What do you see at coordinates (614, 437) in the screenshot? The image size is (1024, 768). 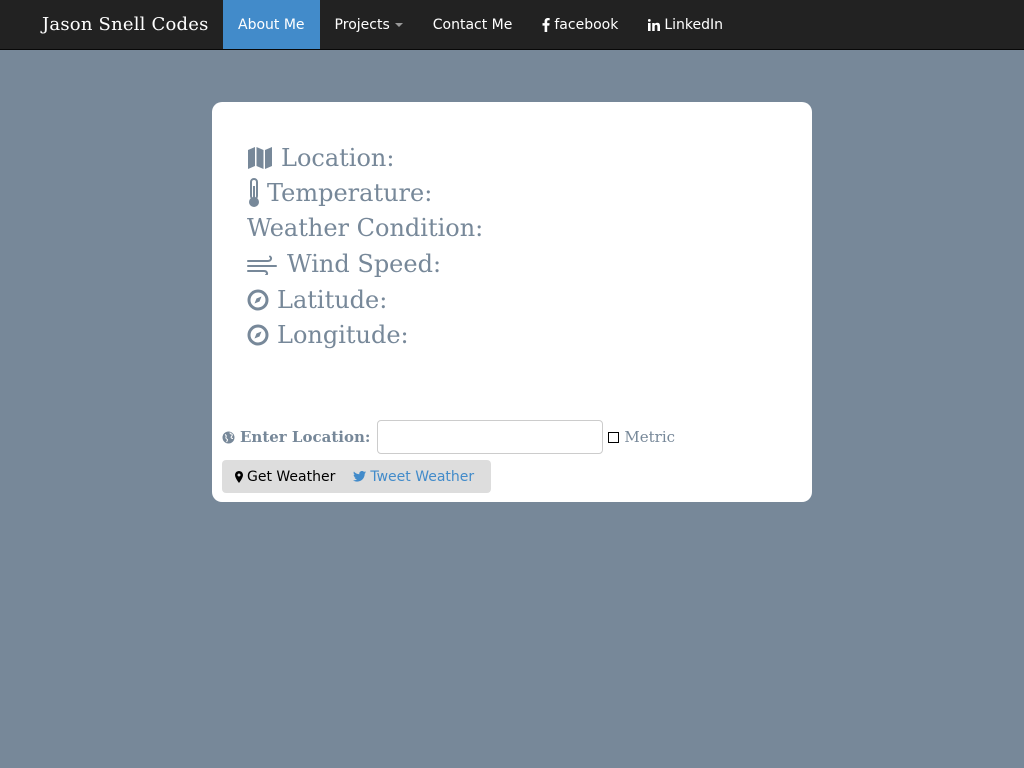 I see `metric-checkbox` at bounding box center [614, 437].